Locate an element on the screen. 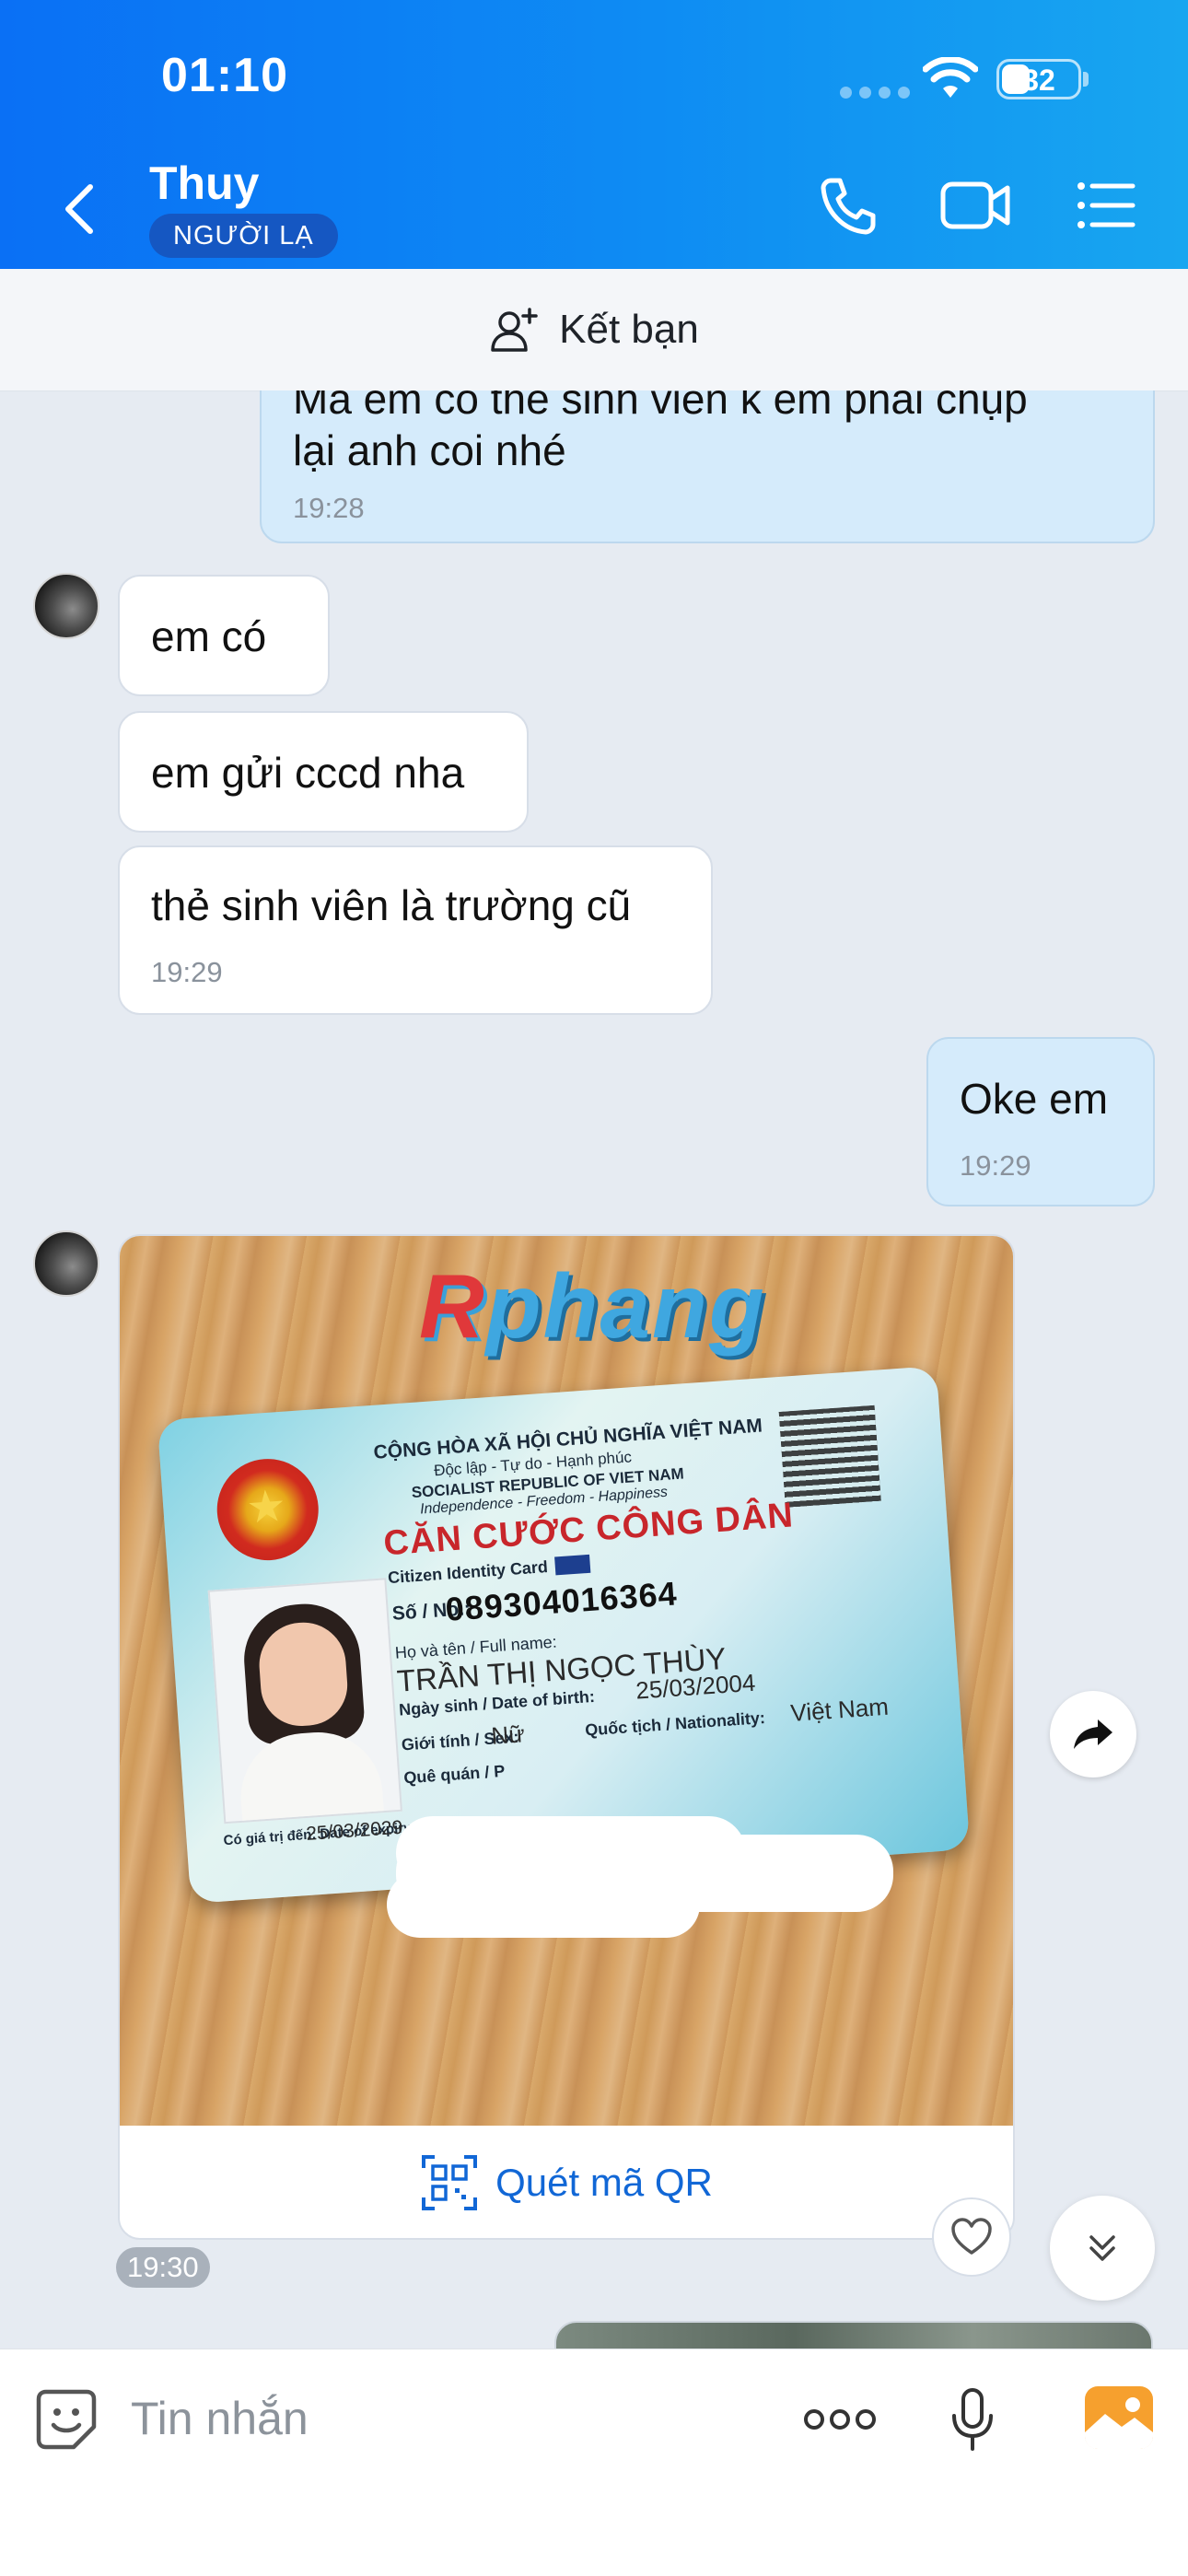 This screenshot has width=1188, height=2576. heart-icon is located at coordinates (971, 2236).